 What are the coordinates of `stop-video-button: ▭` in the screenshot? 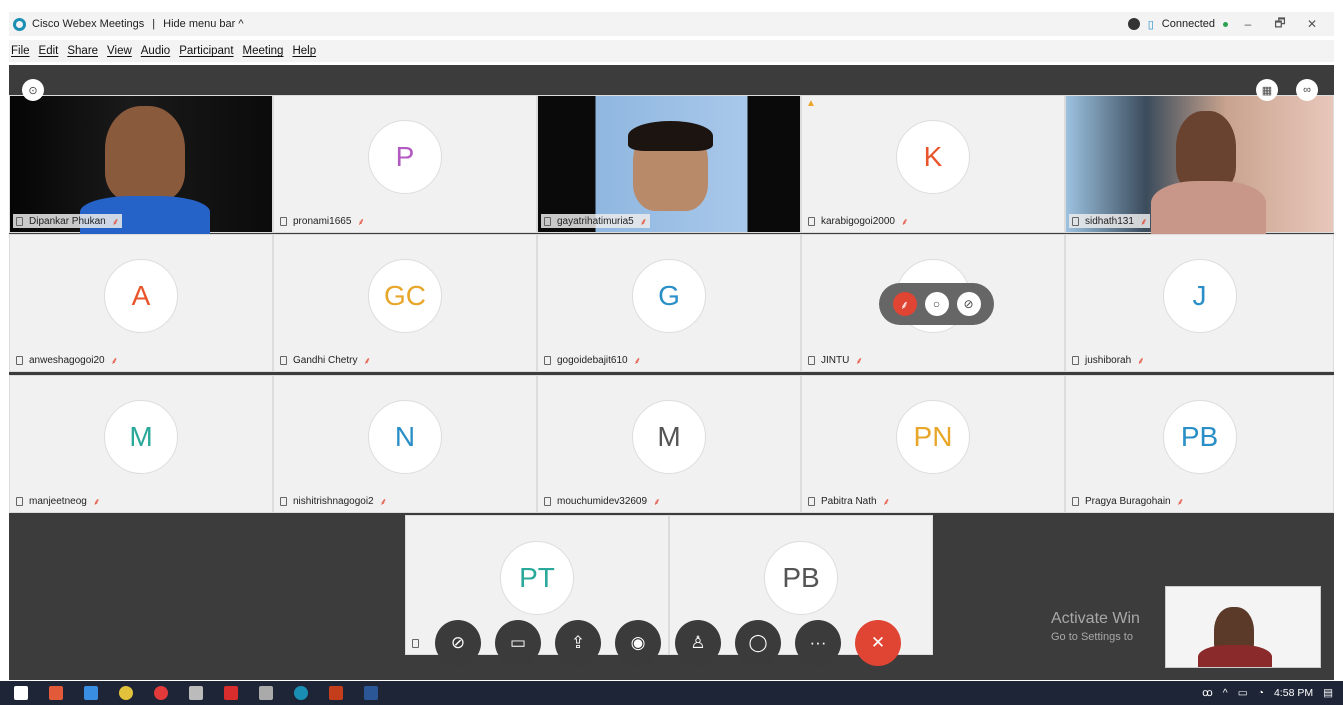 It's located at (518, 643).